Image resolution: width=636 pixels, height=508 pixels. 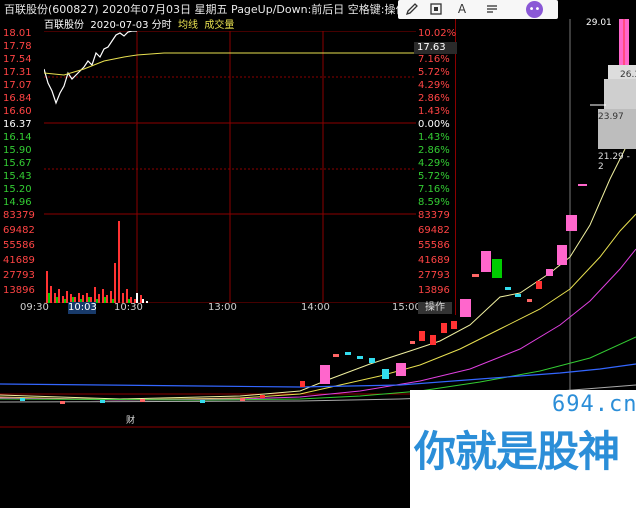 What do you see at coordinates (517, 451) in the screenshot?
I see `watermark-text: 你就是股神` at bounding box center [517, 451].